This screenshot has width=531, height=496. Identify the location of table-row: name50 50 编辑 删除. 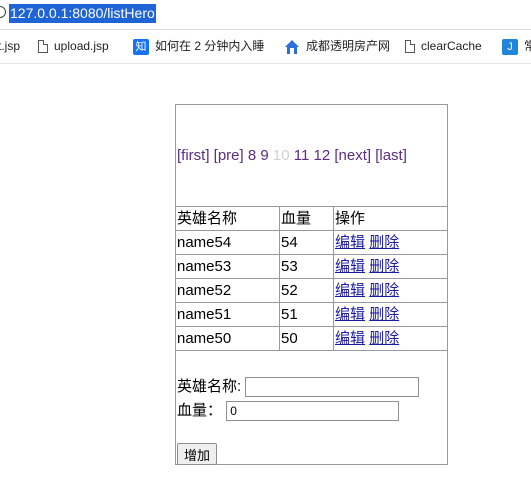
(311, 338).